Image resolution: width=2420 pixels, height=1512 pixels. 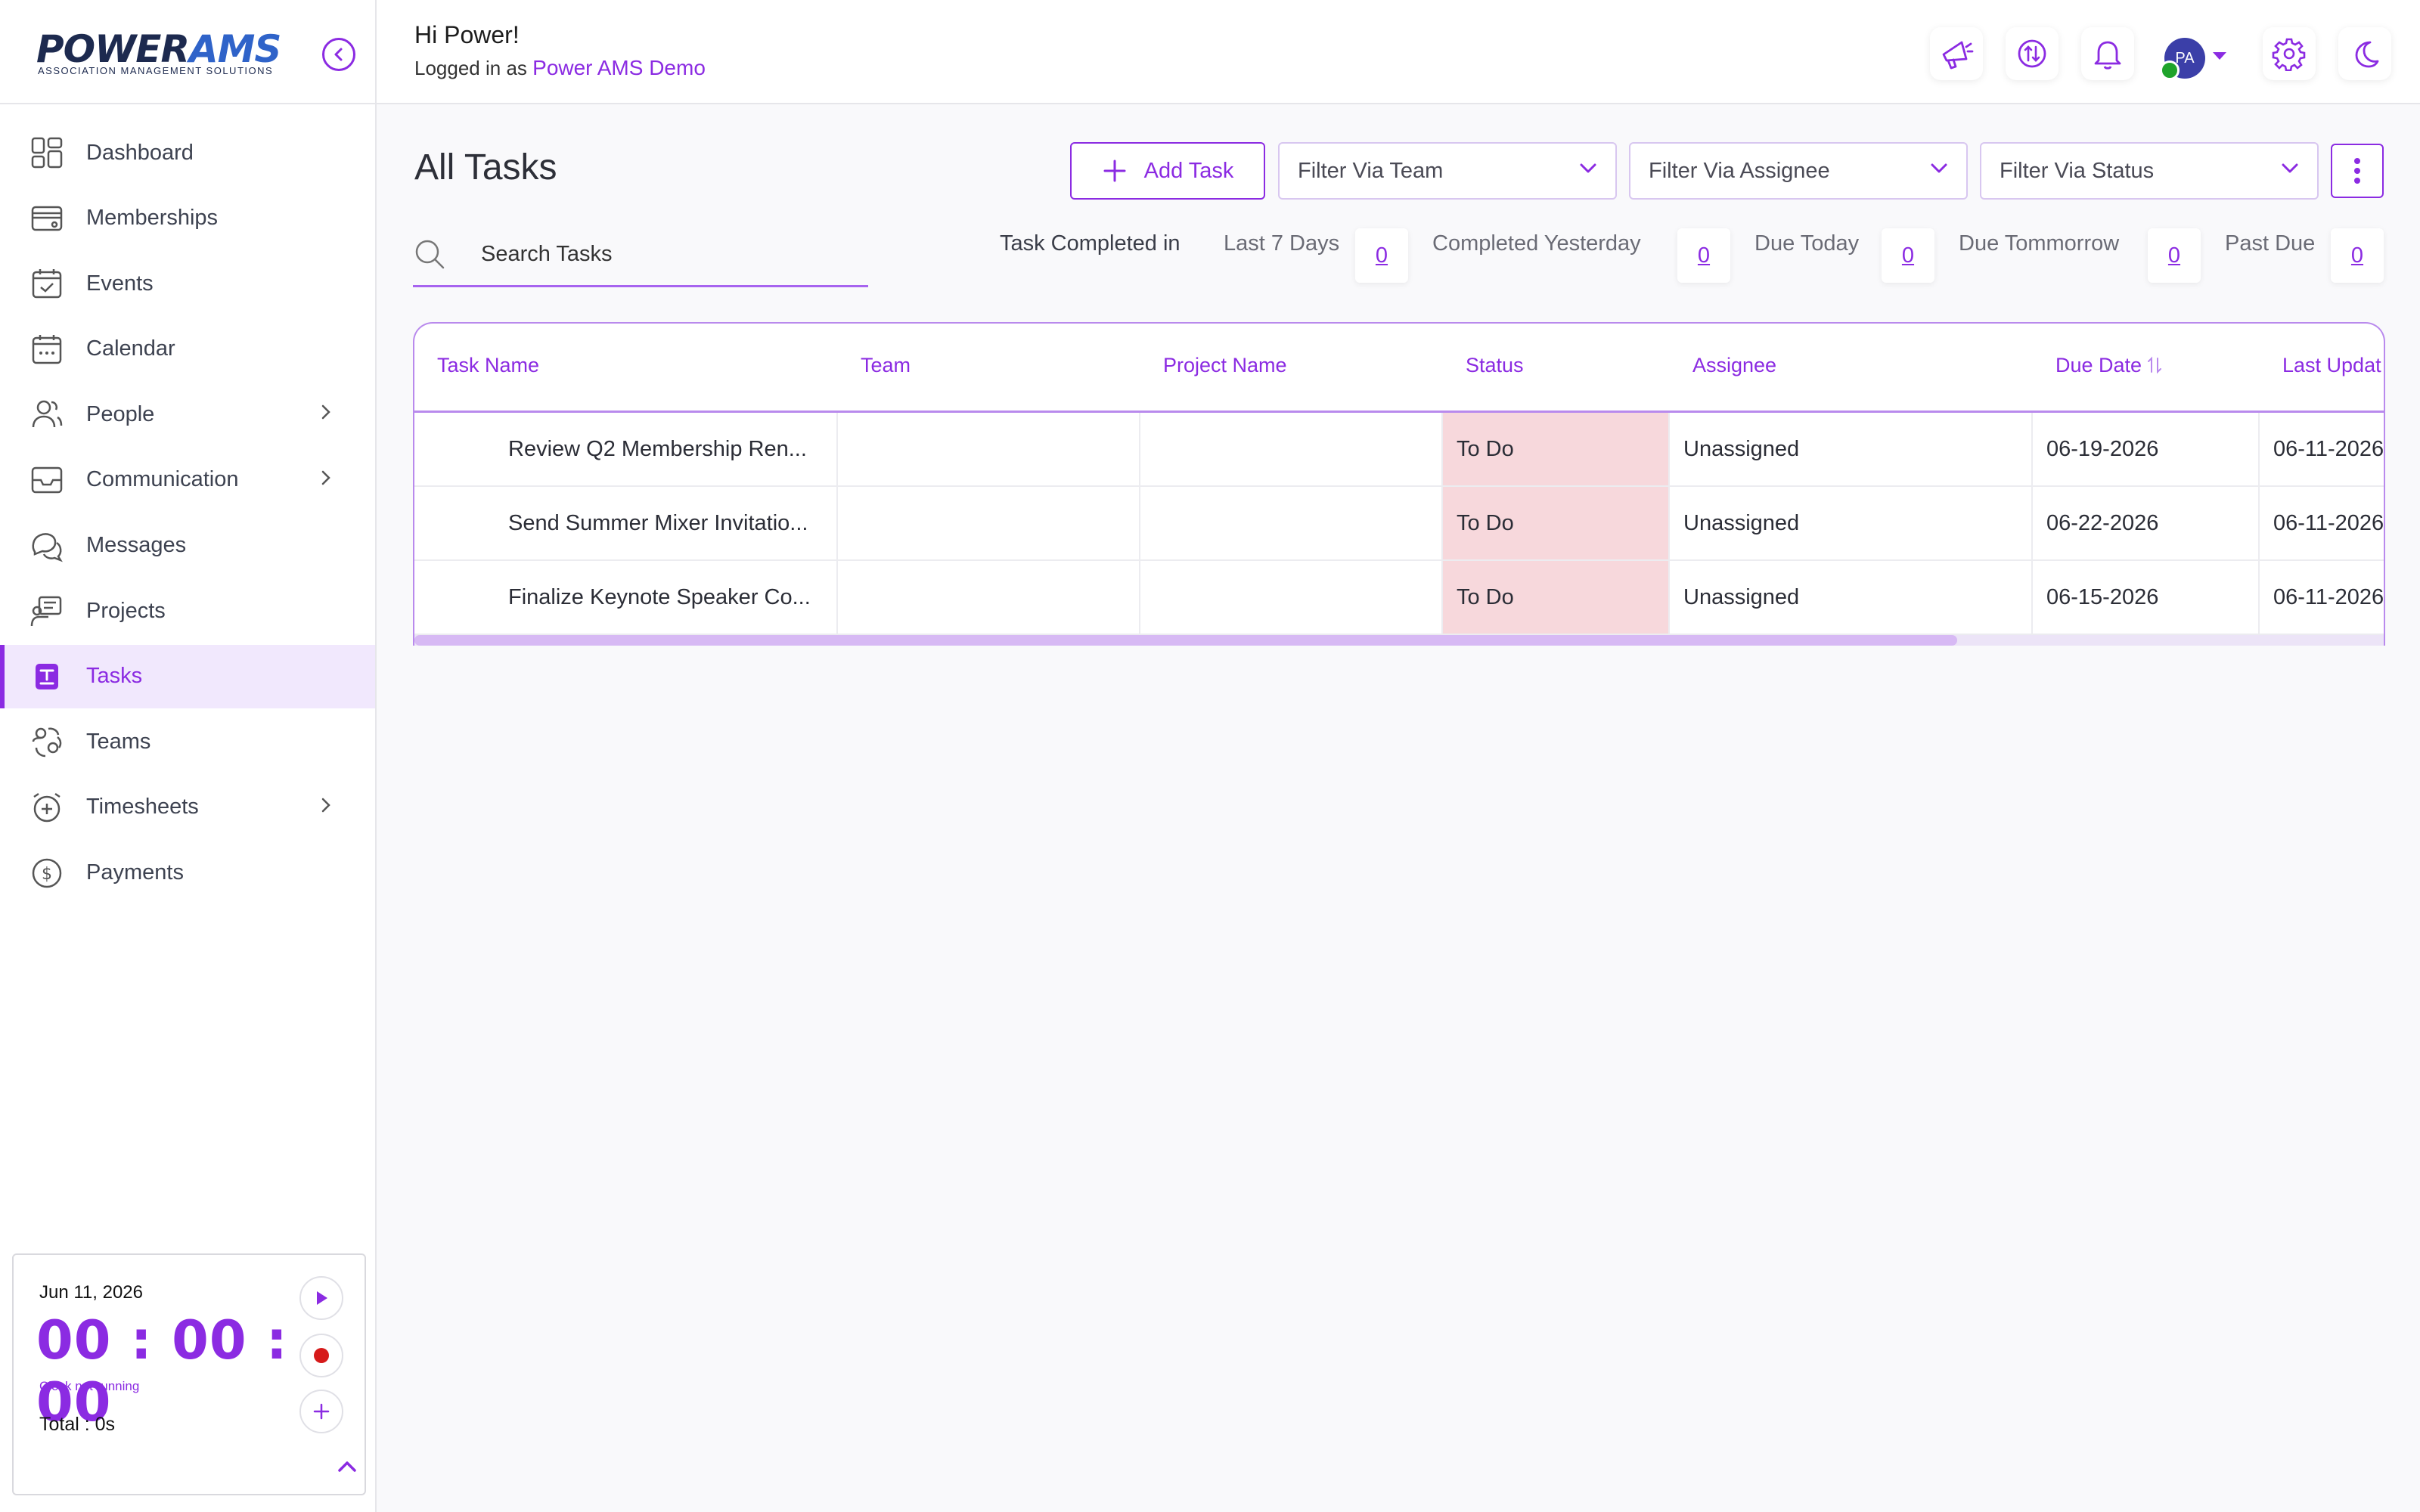 I want to click on sidebar-item-projects: Projects, so click(x=187, y=611).